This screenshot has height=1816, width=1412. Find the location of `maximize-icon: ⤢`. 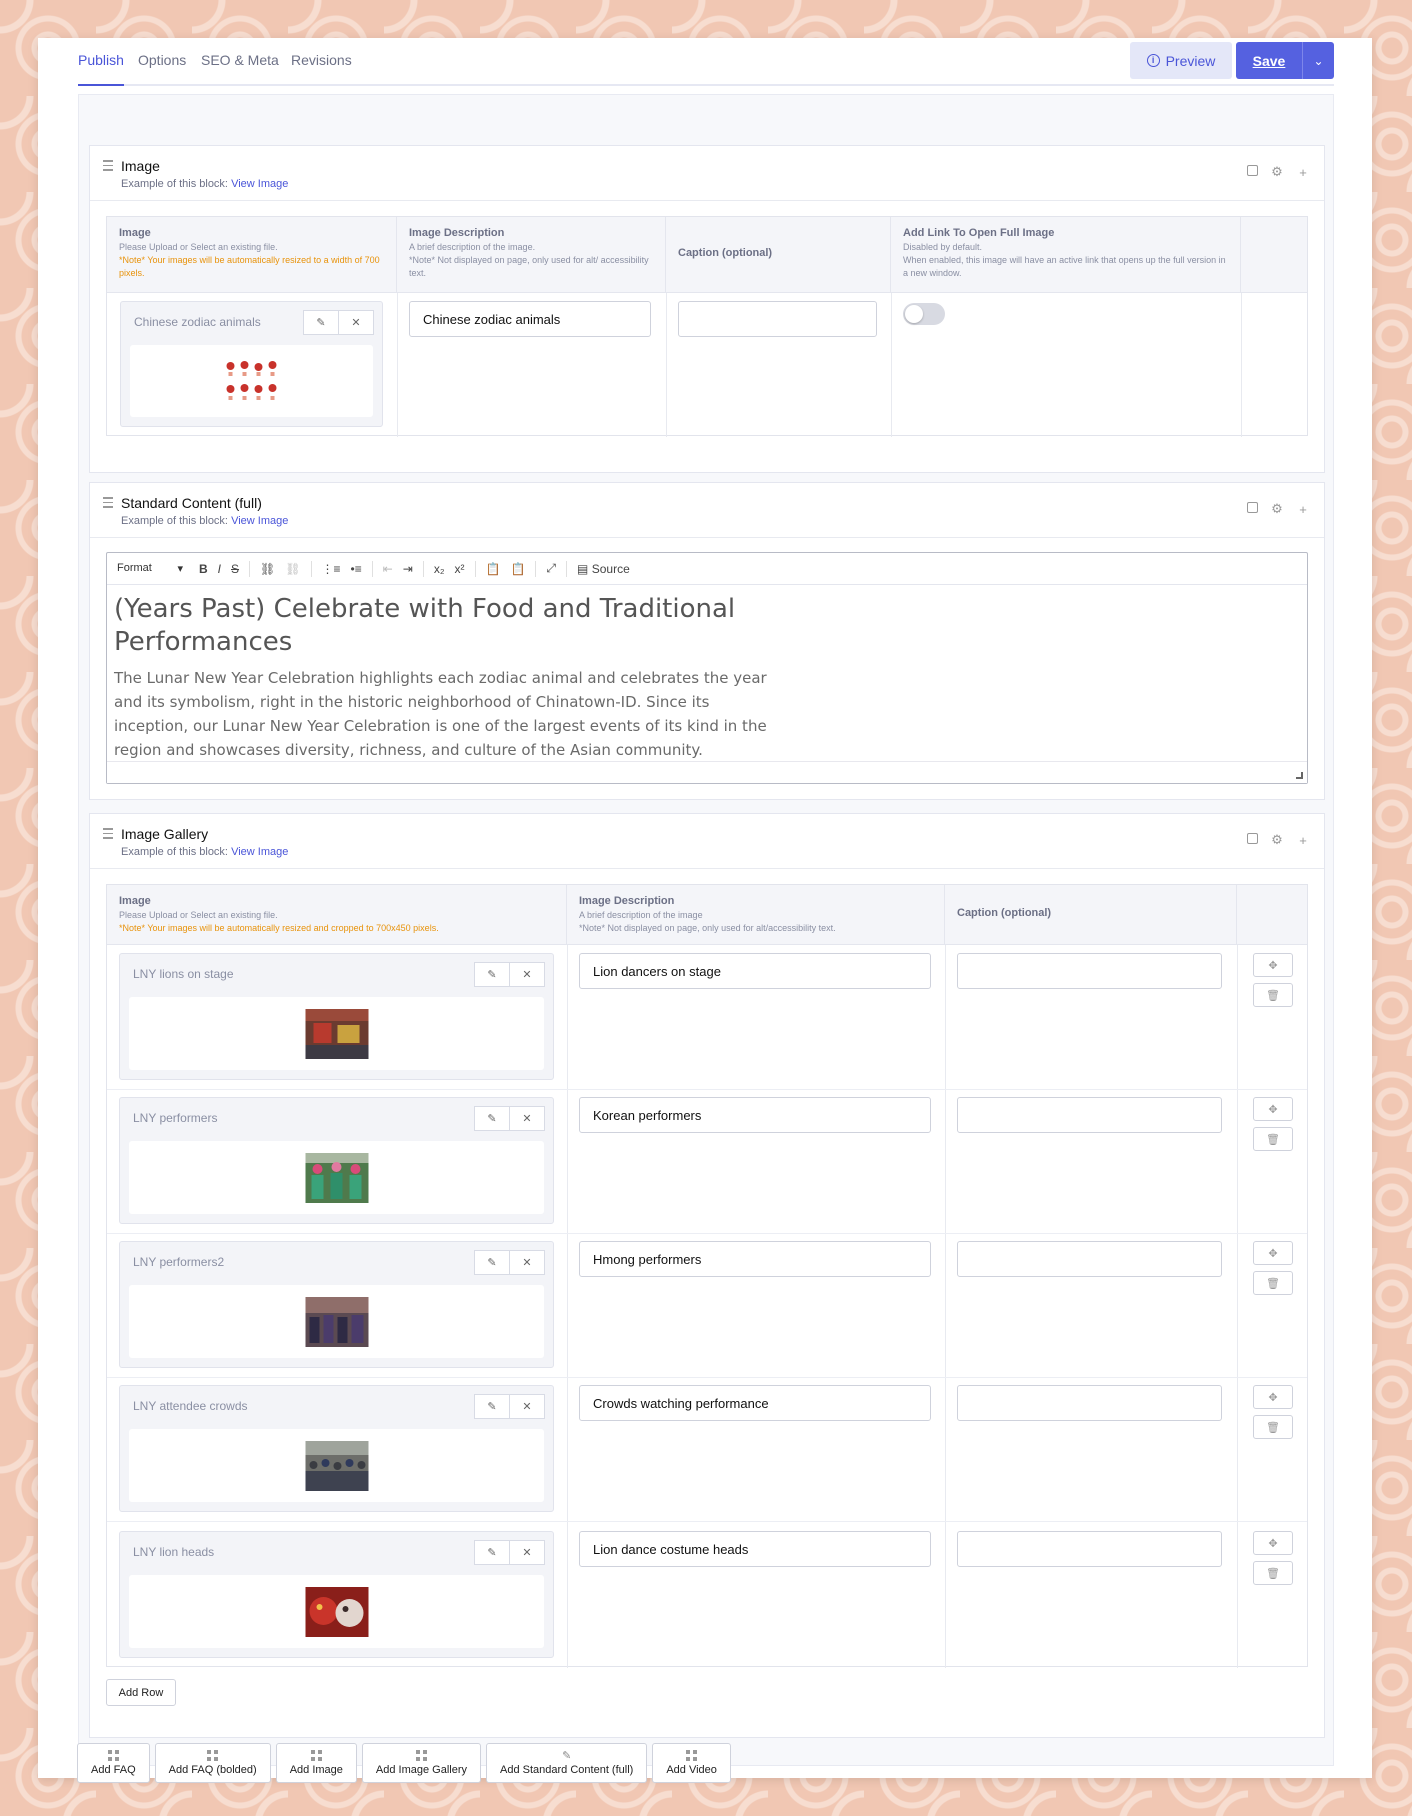

maximize-icon: ⤢ is located at coordinates (551, 568).